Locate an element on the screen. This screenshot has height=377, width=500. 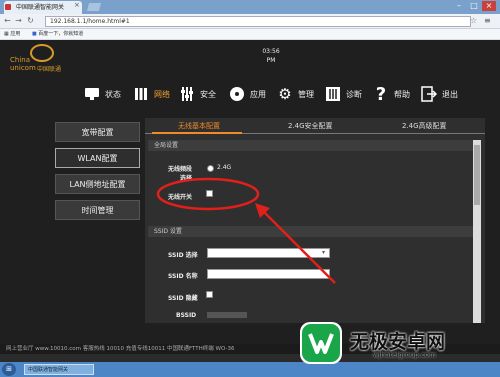
watermark-text: 无极安卓网 is located at coordinates (398, 342).